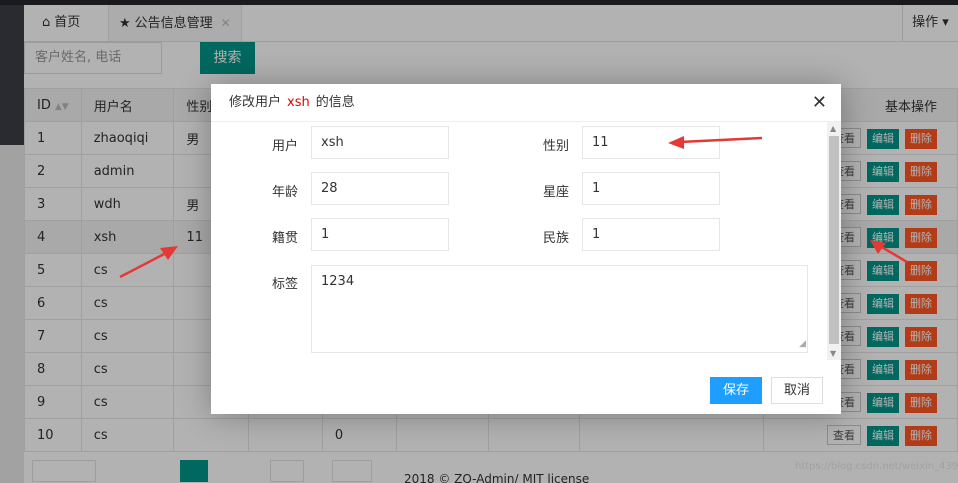  What do you see at coordinates (380, 188) in the screenshot?
I see `age-field: 28` at bounding box center [380, 188].